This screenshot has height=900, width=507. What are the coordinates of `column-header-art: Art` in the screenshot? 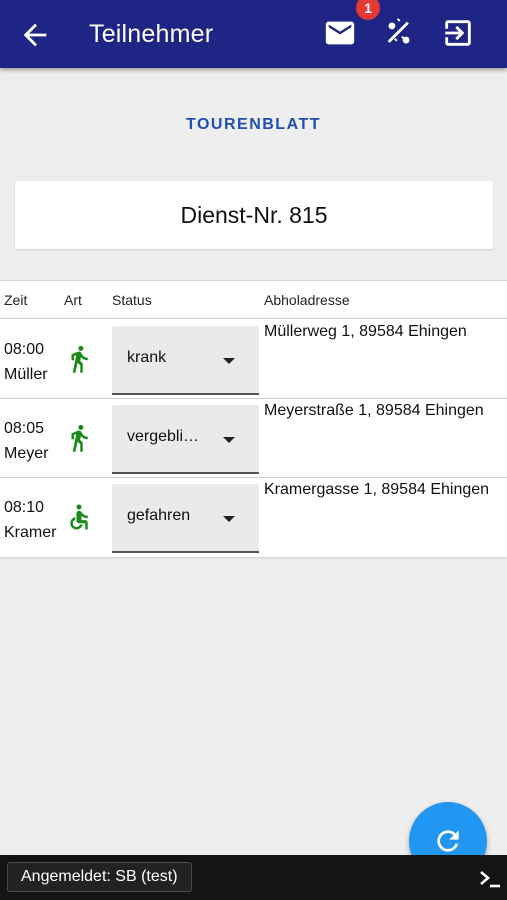 It's located at (73, 300).